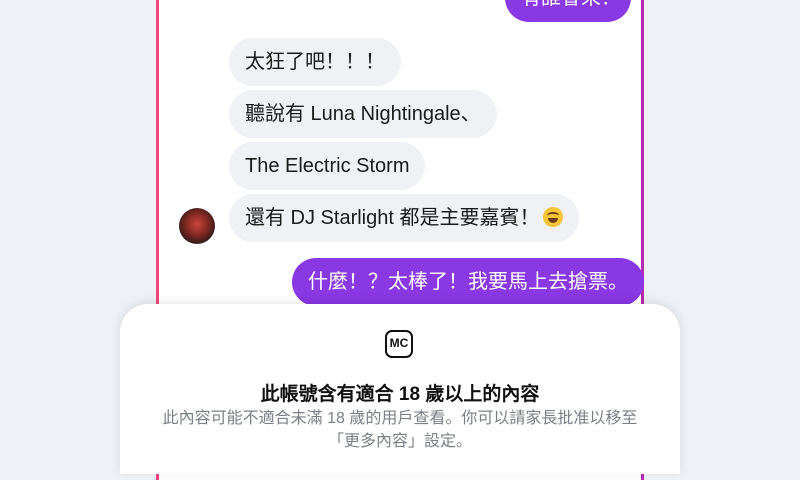 Image resolution: width=800 pixels, height=480 pixels. What do you see at coordinates (327, 166) in the screenshot?
I see `incoming-message: The Electric Storm` at bounding box center [327, 166].